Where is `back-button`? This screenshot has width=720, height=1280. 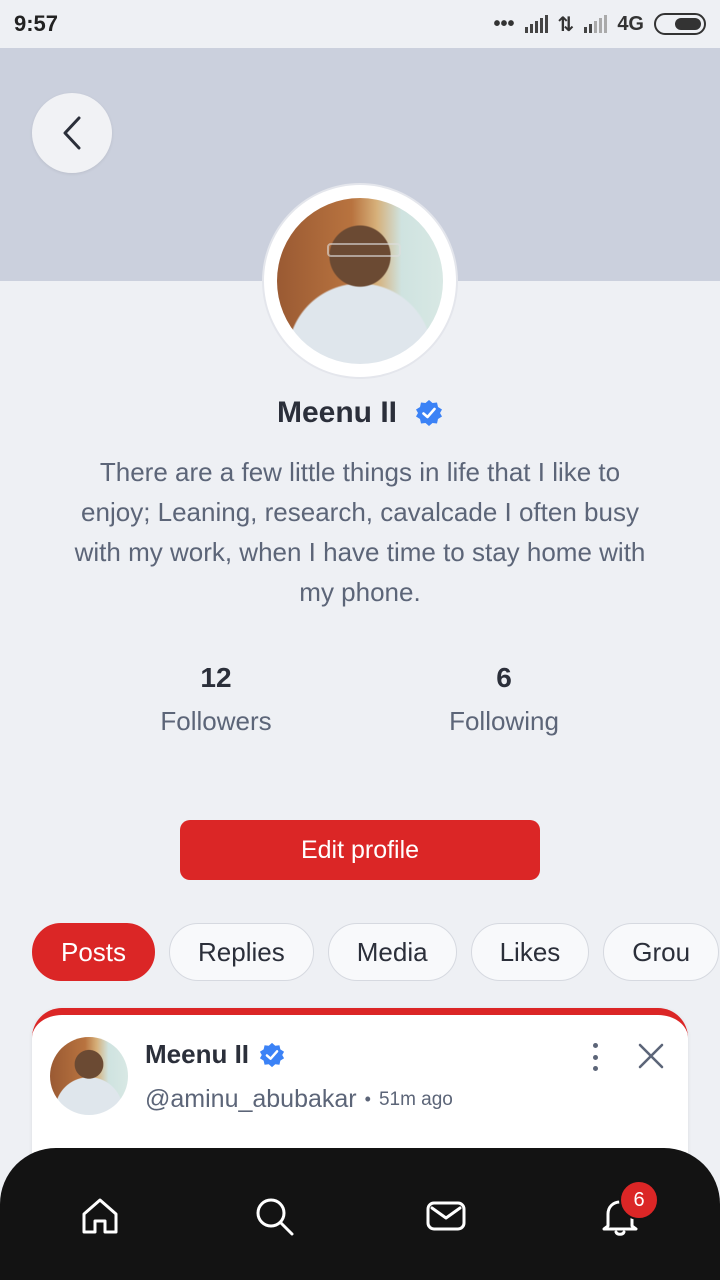 back-button is located at coordinates (72, 133).